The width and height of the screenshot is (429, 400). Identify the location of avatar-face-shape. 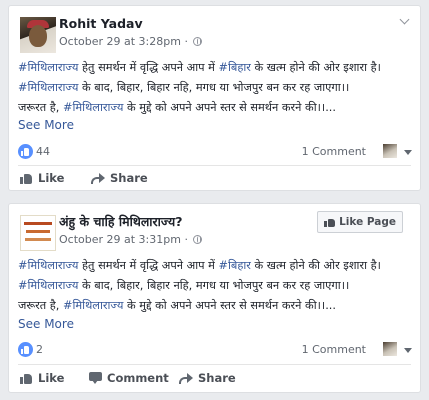
(38, 36).